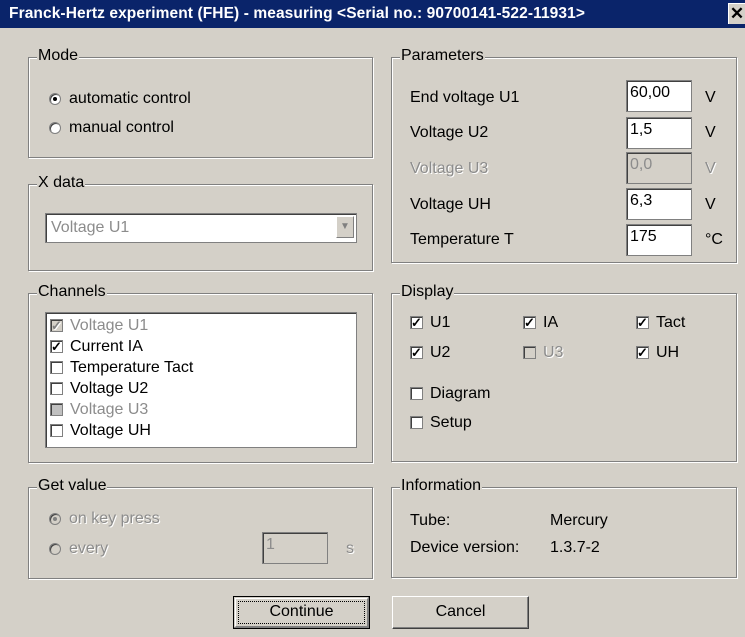 This screenshot has width=745, height=637. I want to click on getvalue-group: Get value on key press every 1 s, so click(200, 528).